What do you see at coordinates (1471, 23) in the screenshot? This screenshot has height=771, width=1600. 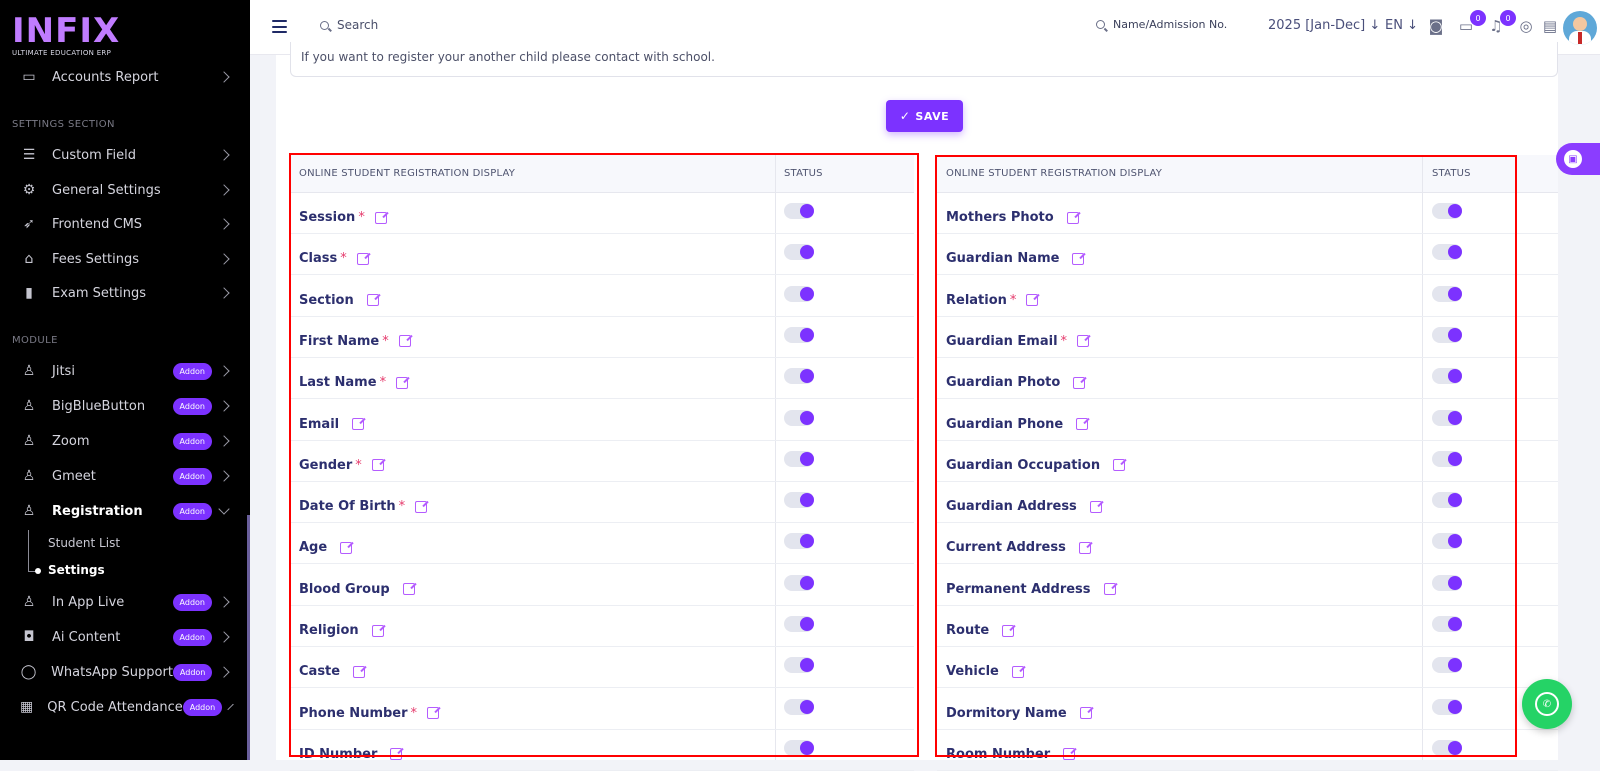 I see `chat-icon: ▭ 0` at bounding box center [1471, 23].